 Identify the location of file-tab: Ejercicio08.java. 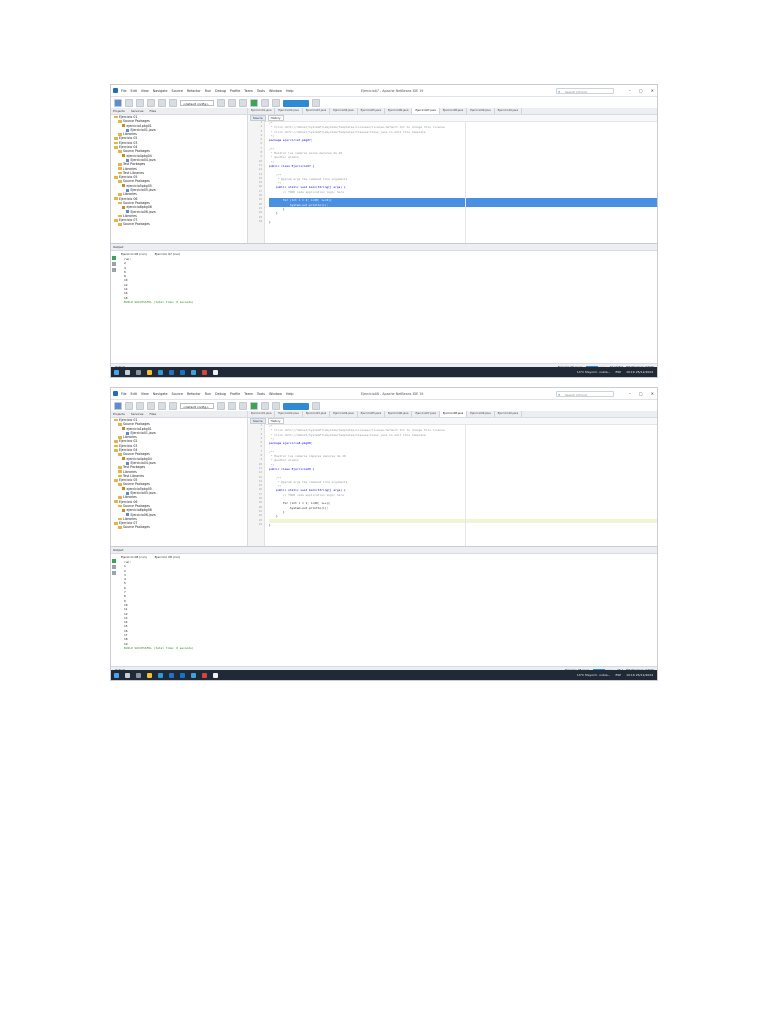
(453, 414).